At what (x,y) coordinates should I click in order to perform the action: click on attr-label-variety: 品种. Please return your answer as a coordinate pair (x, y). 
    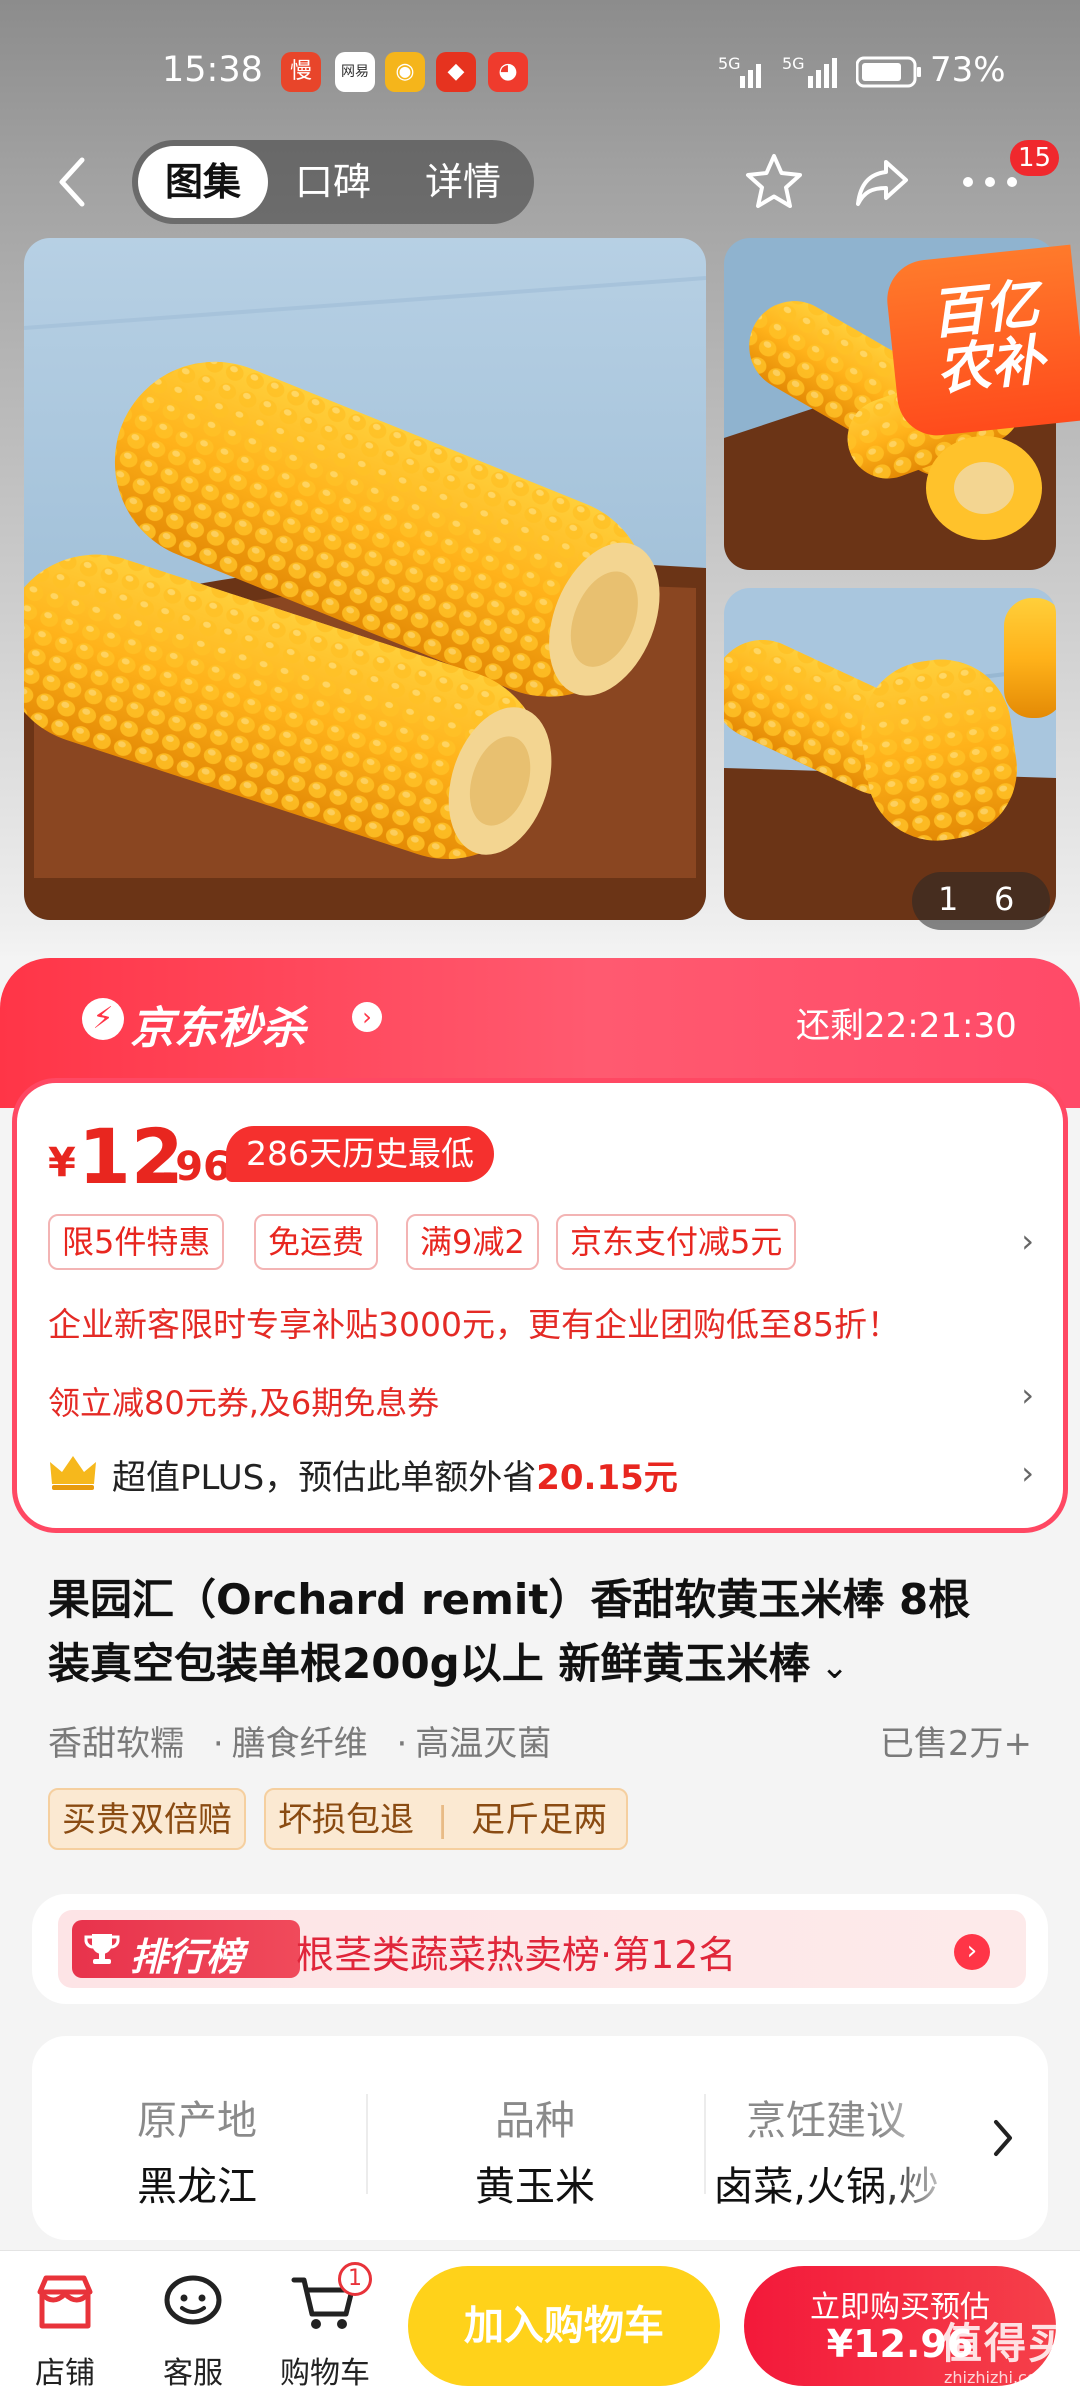
    Looking at the image, I should click on (535, 2121).